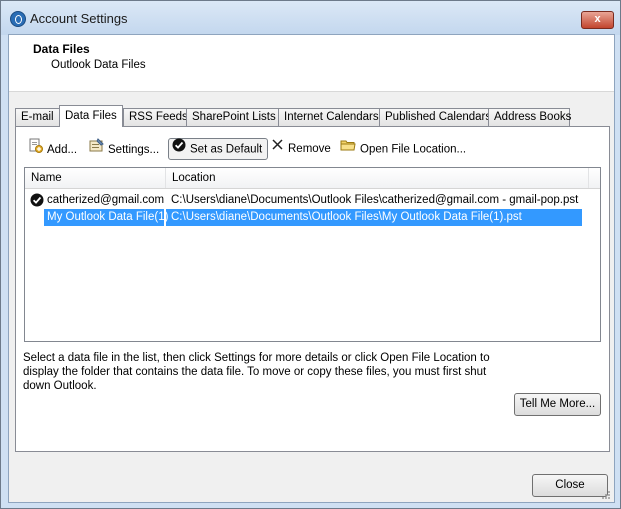  I want to click on close-button: Close, so click(570, 485).